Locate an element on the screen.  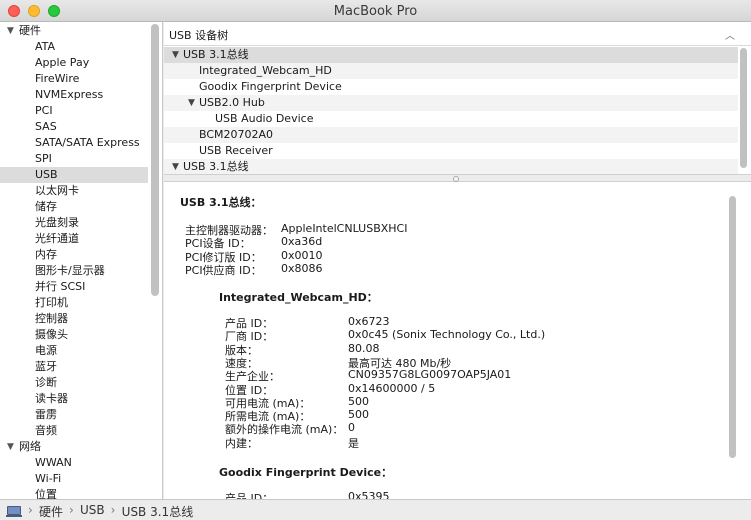
pane-splitter is located at coordinates (457, 178).